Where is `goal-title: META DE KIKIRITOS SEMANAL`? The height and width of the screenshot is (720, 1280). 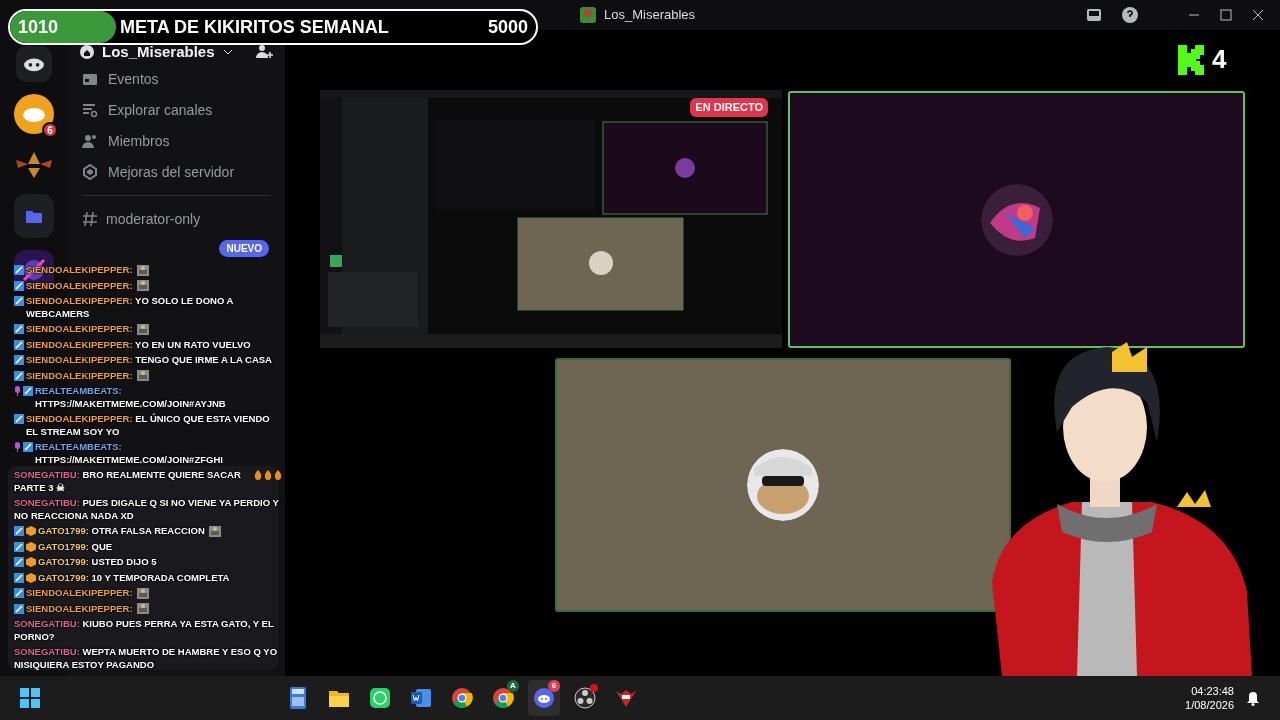
goal-title: META DE KIKIRITOS SEMANAL is located at coordinates (255, 27).